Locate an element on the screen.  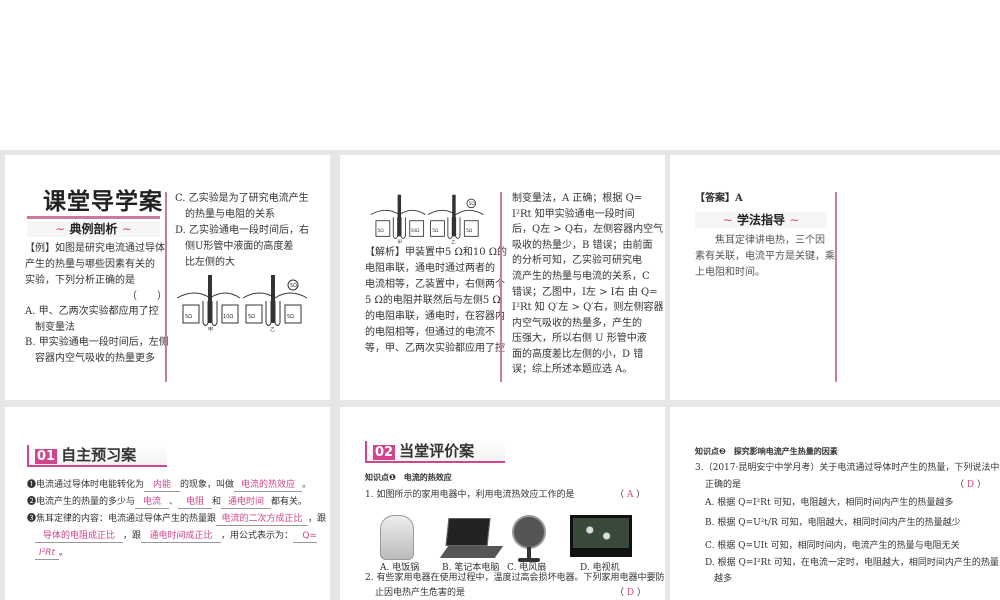
text-line: 制变量法，A 正确；根据 Q= is located at coordinates (577, 198).